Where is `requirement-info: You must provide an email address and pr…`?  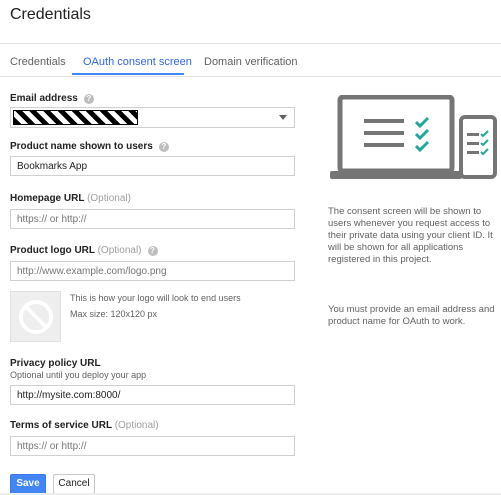
requirement-info: You must provide an email address and pr… is located at coordinates (411, 315).